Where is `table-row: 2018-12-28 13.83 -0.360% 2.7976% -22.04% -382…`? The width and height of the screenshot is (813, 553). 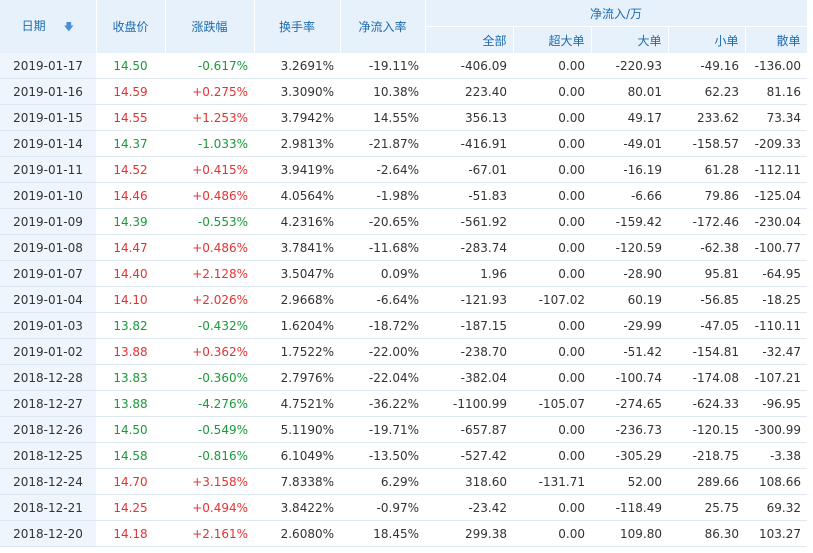
table-row: 2018-12-28 13.83 -0.360% 2.7976% -22.04% -382… is located at coordinates (403, 377).